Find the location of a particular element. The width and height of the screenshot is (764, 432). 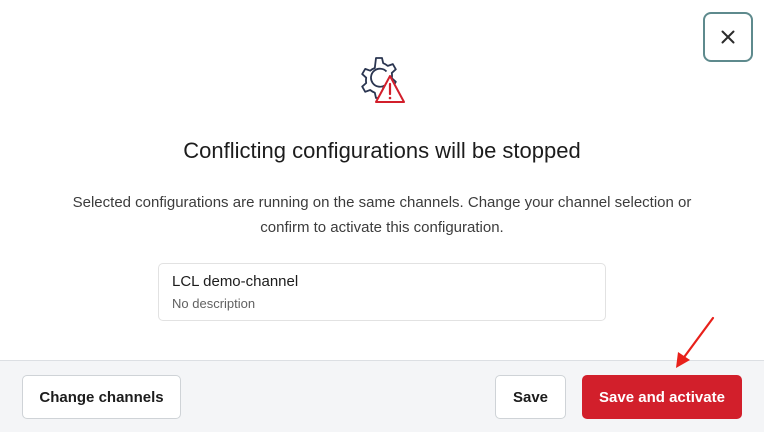

channel-card: LCL demo-channel No description is located at coordinates (382, 292).